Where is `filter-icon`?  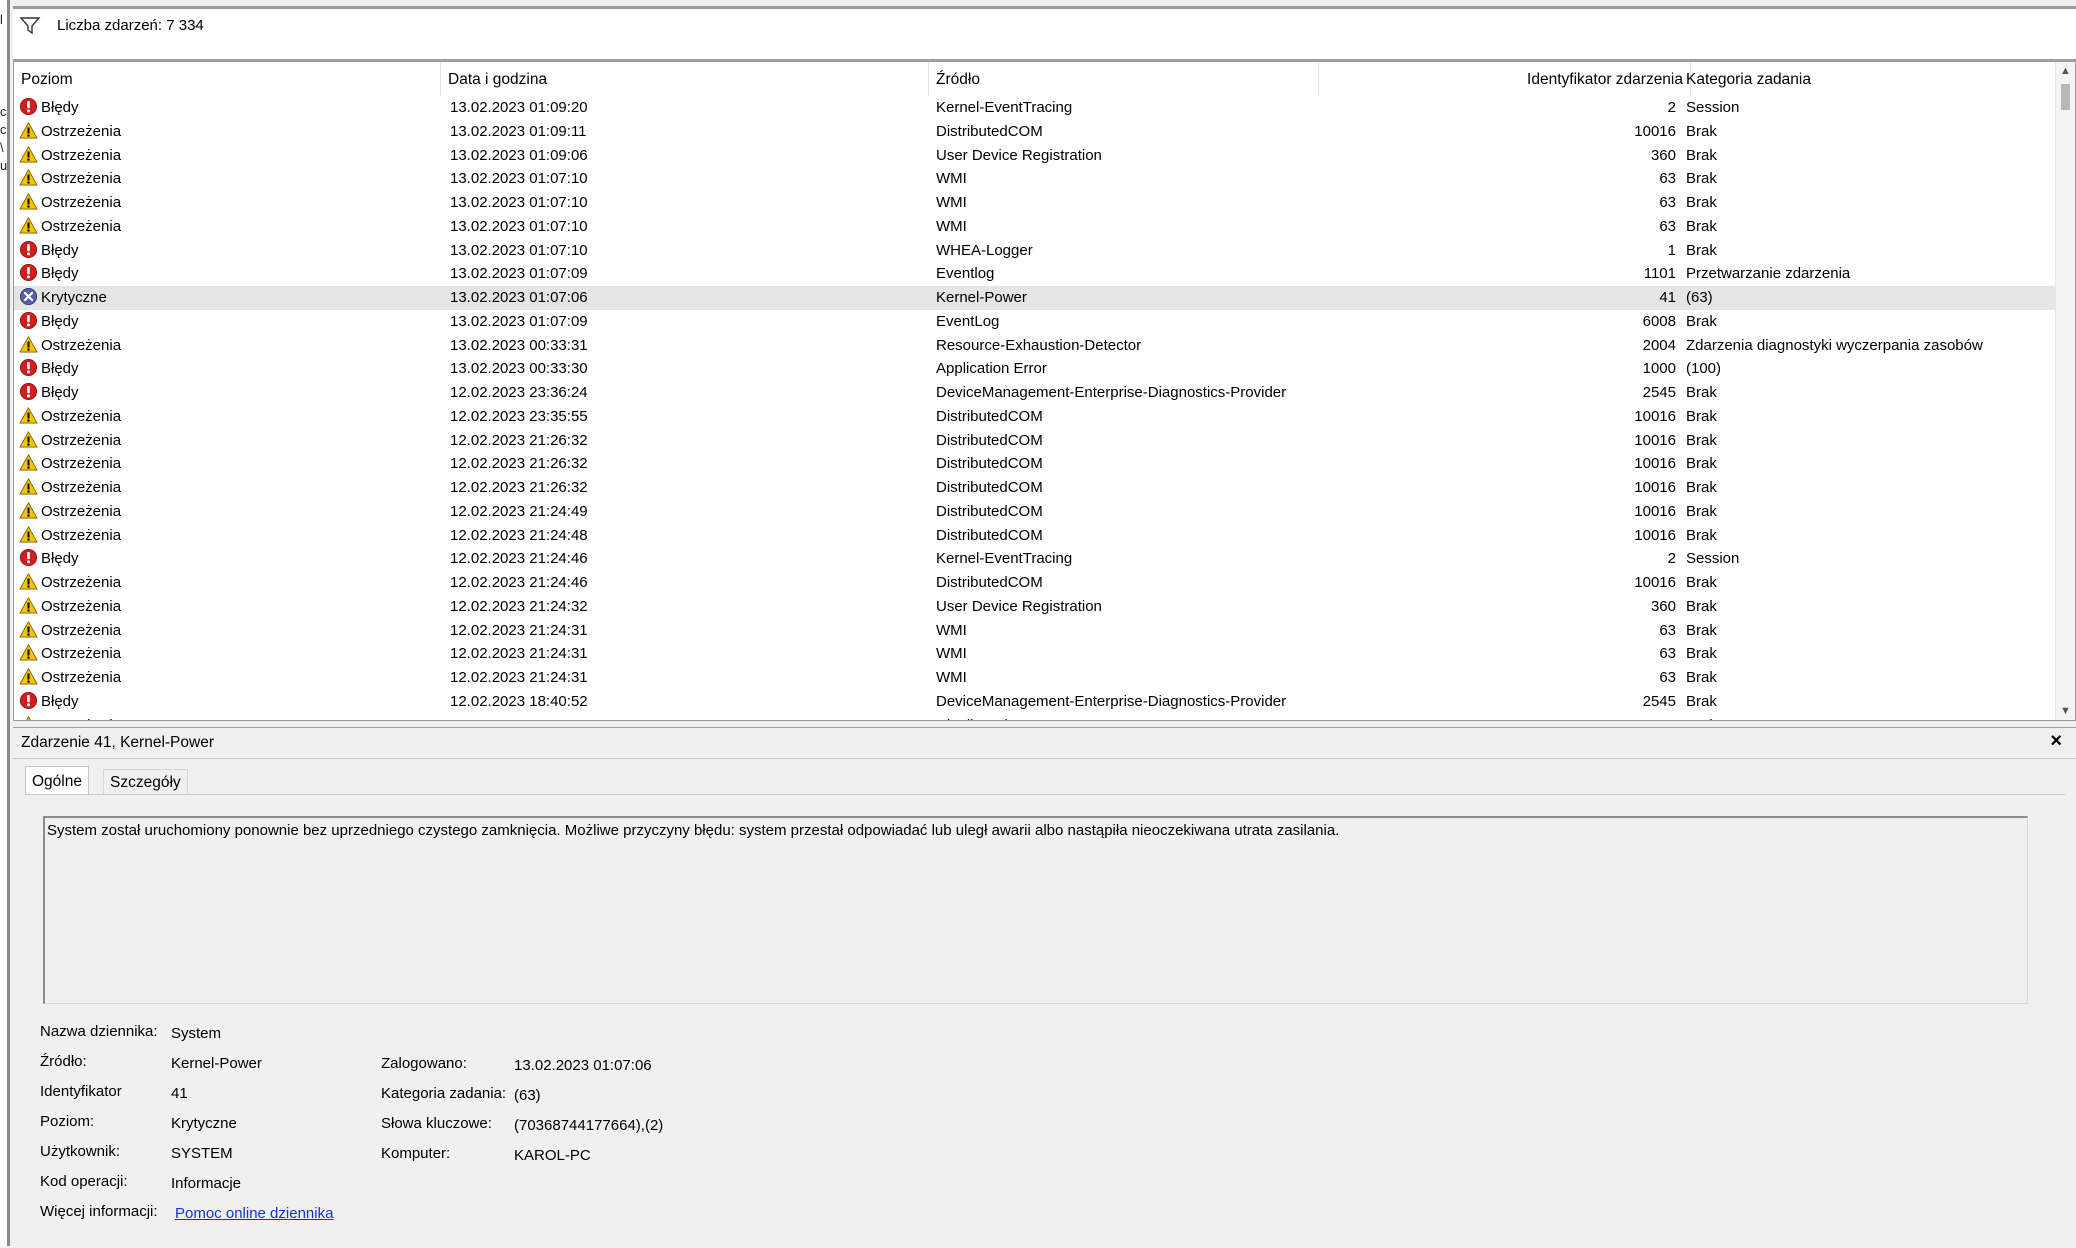
filter-icon is located at coordinates (30, 25).